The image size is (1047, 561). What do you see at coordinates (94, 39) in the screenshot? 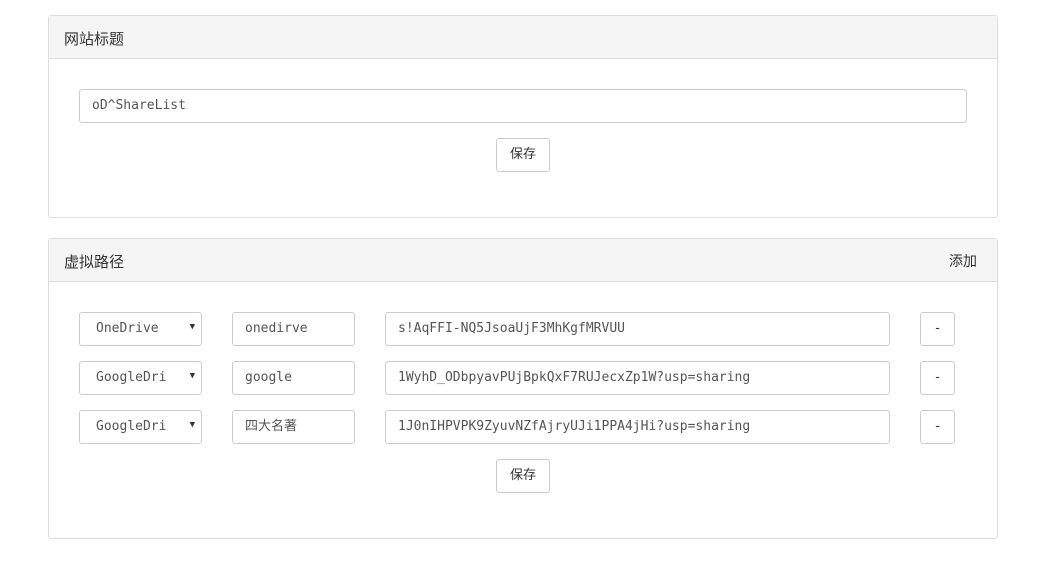
I see `site-title-heading: 网站标题` at bounding box center [94, 39].